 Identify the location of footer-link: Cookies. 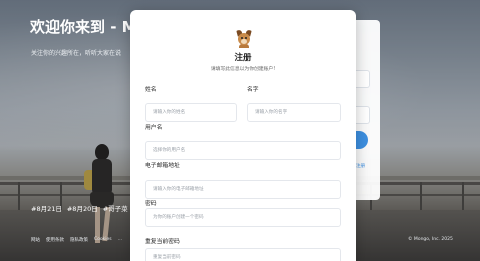
(103, 240).